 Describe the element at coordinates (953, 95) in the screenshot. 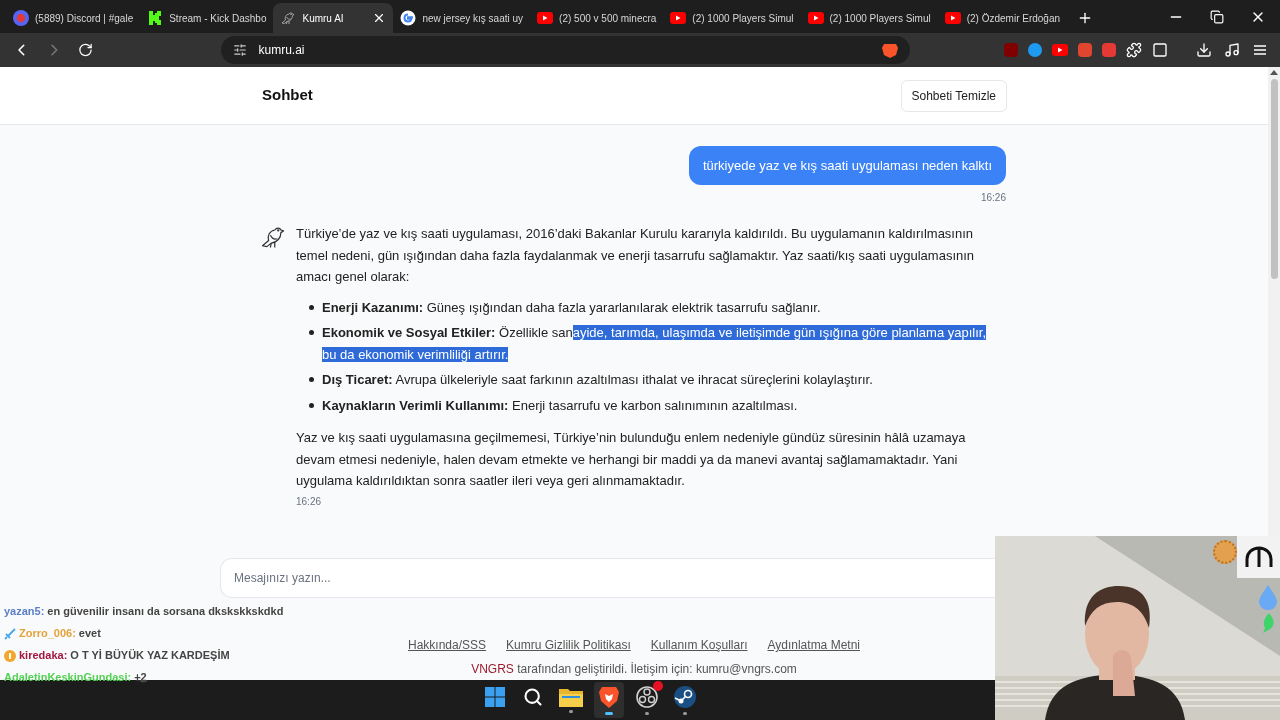

I see `clear-chat-button: Sohbeti Temizle` at that location.